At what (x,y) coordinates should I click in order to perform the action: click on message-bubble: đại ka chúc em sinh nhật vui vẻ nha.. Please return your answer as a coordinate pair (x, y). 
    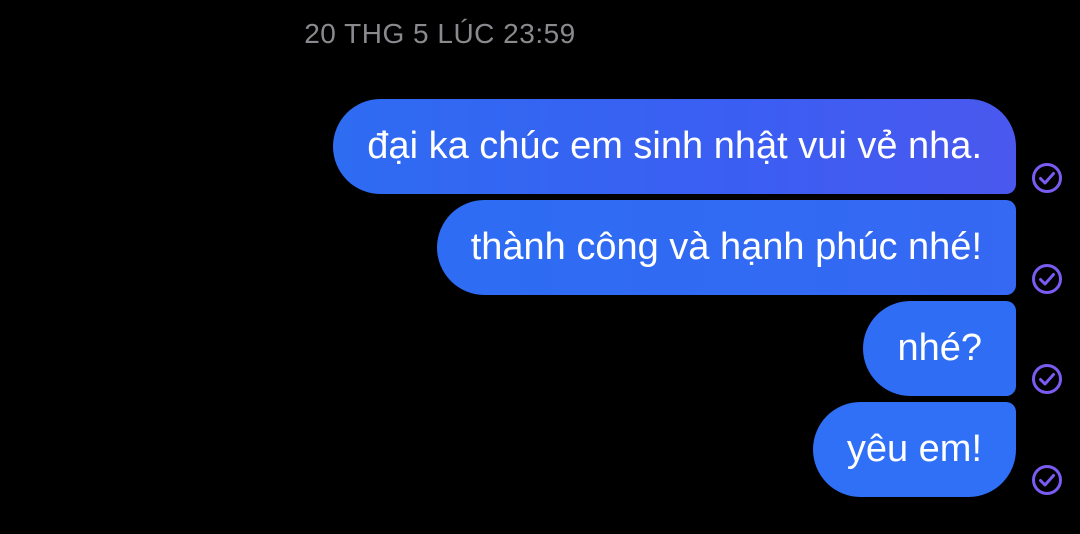
    Looking at the image, I should click on (674, 146).